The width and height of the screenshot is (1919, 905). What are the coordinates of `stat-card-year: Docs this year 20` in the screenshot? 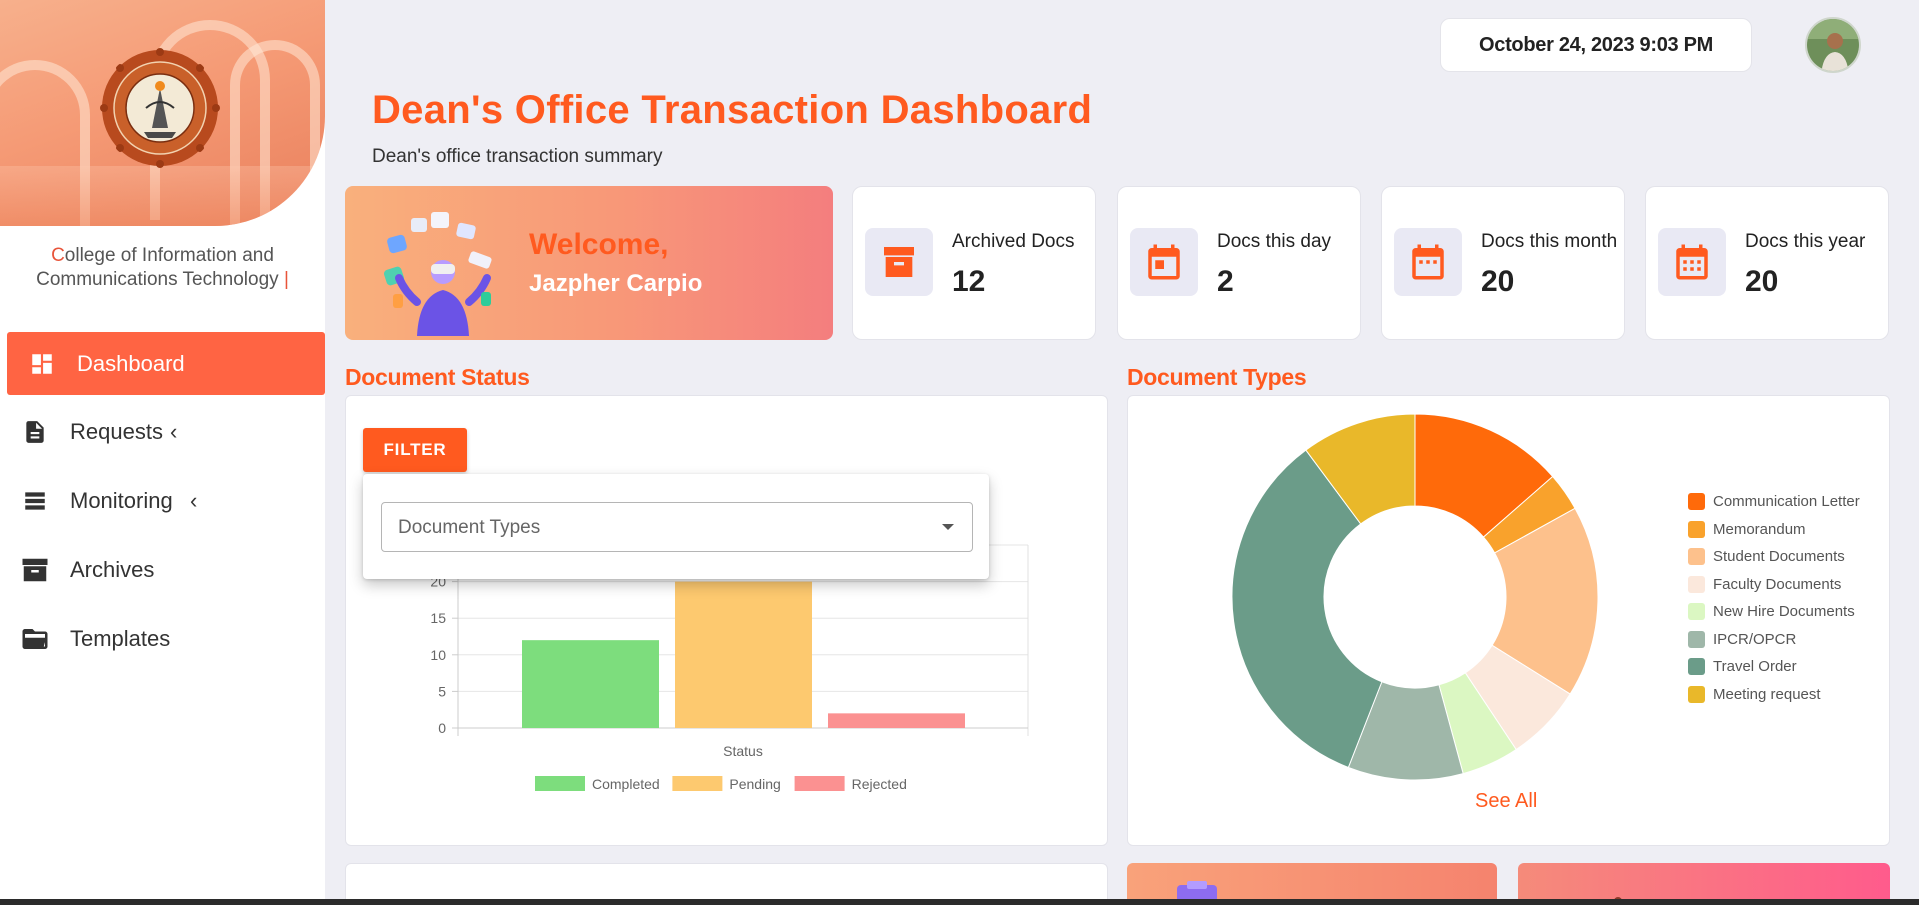 It's located at (1767, 263).